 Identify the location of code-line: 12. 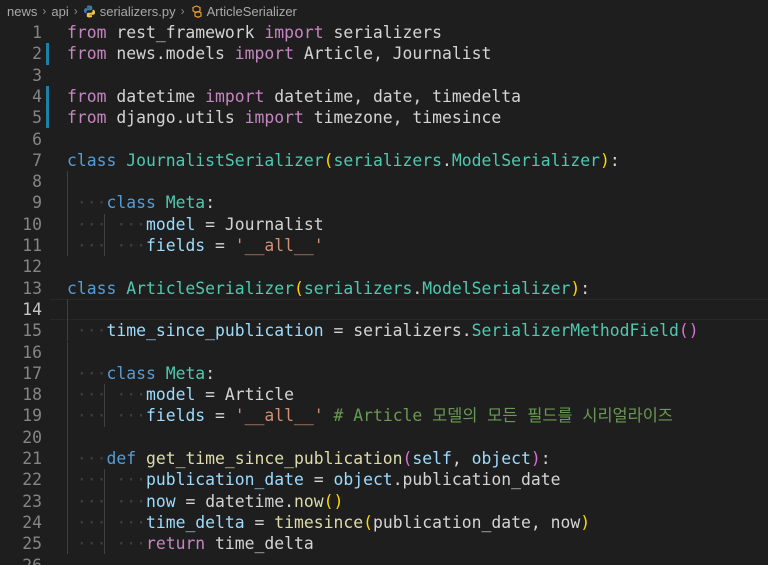
(384, 266).